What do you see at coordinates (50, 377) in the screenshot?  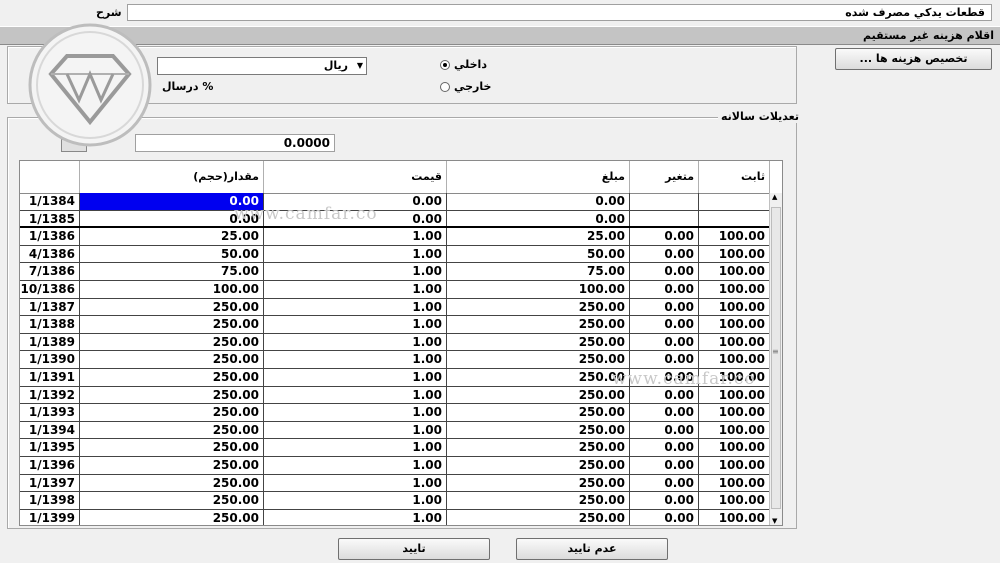 I see `cell-date: 1/1391` at bounding box center [50, 377].